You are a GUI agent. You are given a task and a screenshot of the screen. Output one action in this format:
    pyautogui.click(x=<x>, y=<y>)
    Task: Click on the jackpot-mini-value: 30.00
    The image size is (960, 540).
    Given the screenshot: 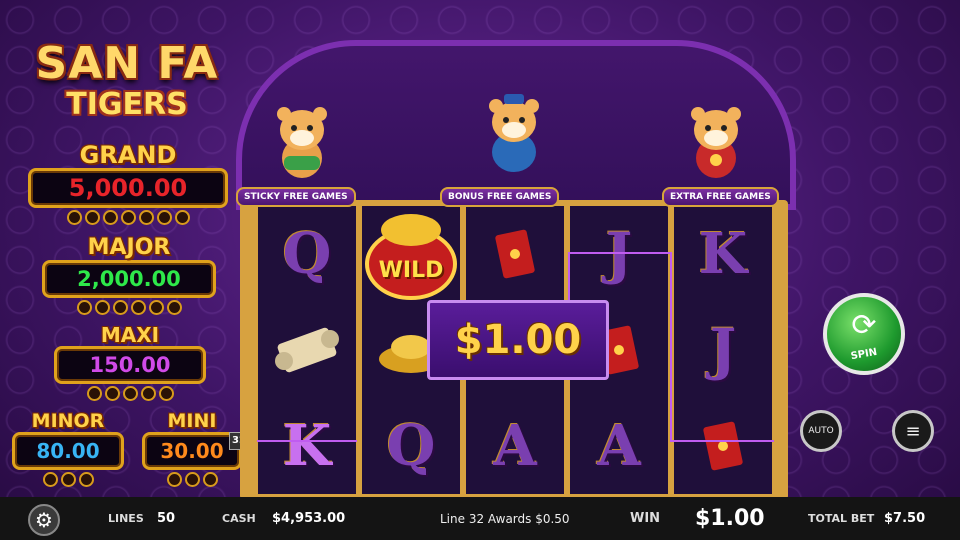 What is the action you would take?
    pyautogui.click(x=192, y=451)
    